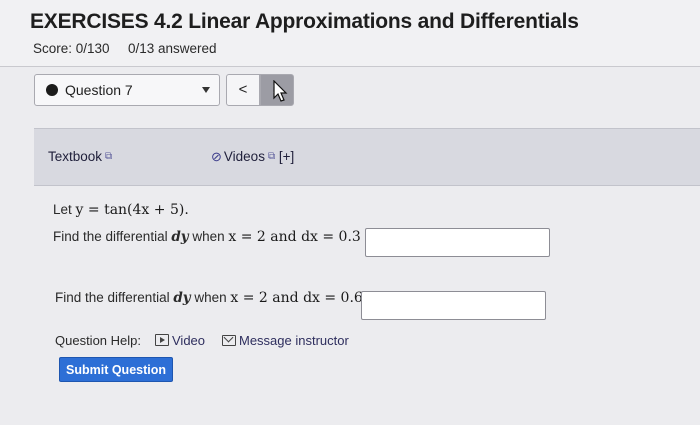  I want to click on part1-prefix: Find the differential, so click(112, 236).